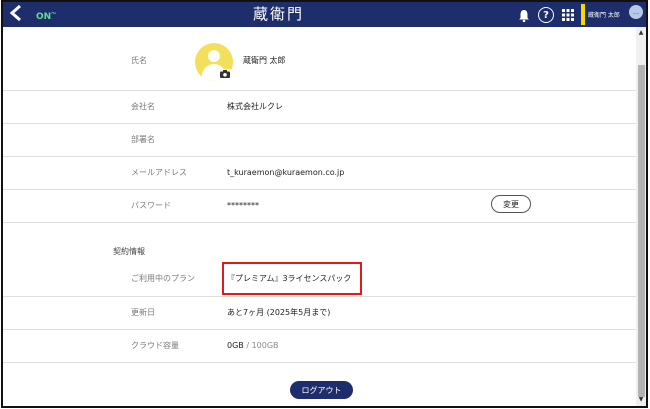 This screenshot has width=650, height=409. I want to click on scroll-down-icon: ▼, so click(641, 400).